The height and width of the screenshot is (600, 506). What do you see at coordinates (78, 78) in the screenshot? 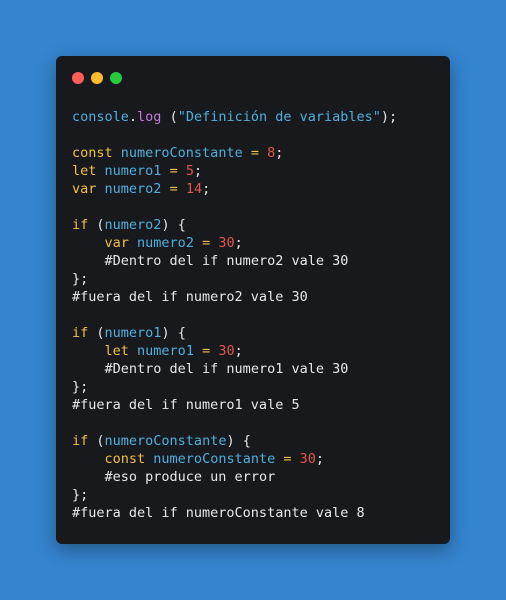
I see `close-dot-icon` at bounding box center [78, 78].